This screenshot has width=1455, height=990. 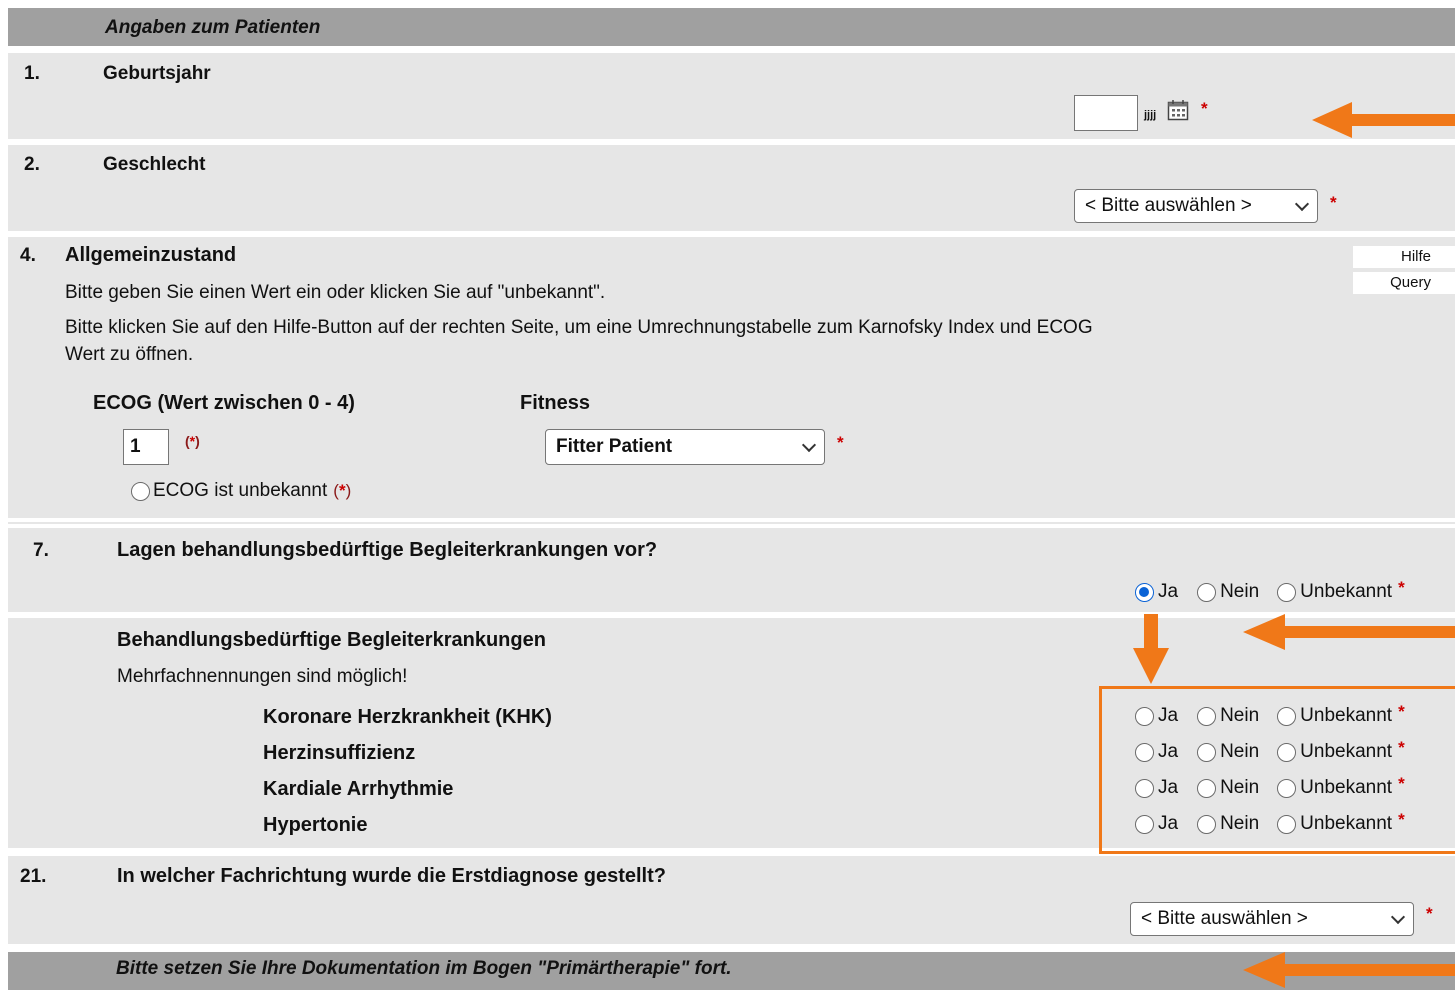 What do you see at coordinates (41, 550) in the screenshot?
I see `question-number: 7.` at bounding box center [41, 550].